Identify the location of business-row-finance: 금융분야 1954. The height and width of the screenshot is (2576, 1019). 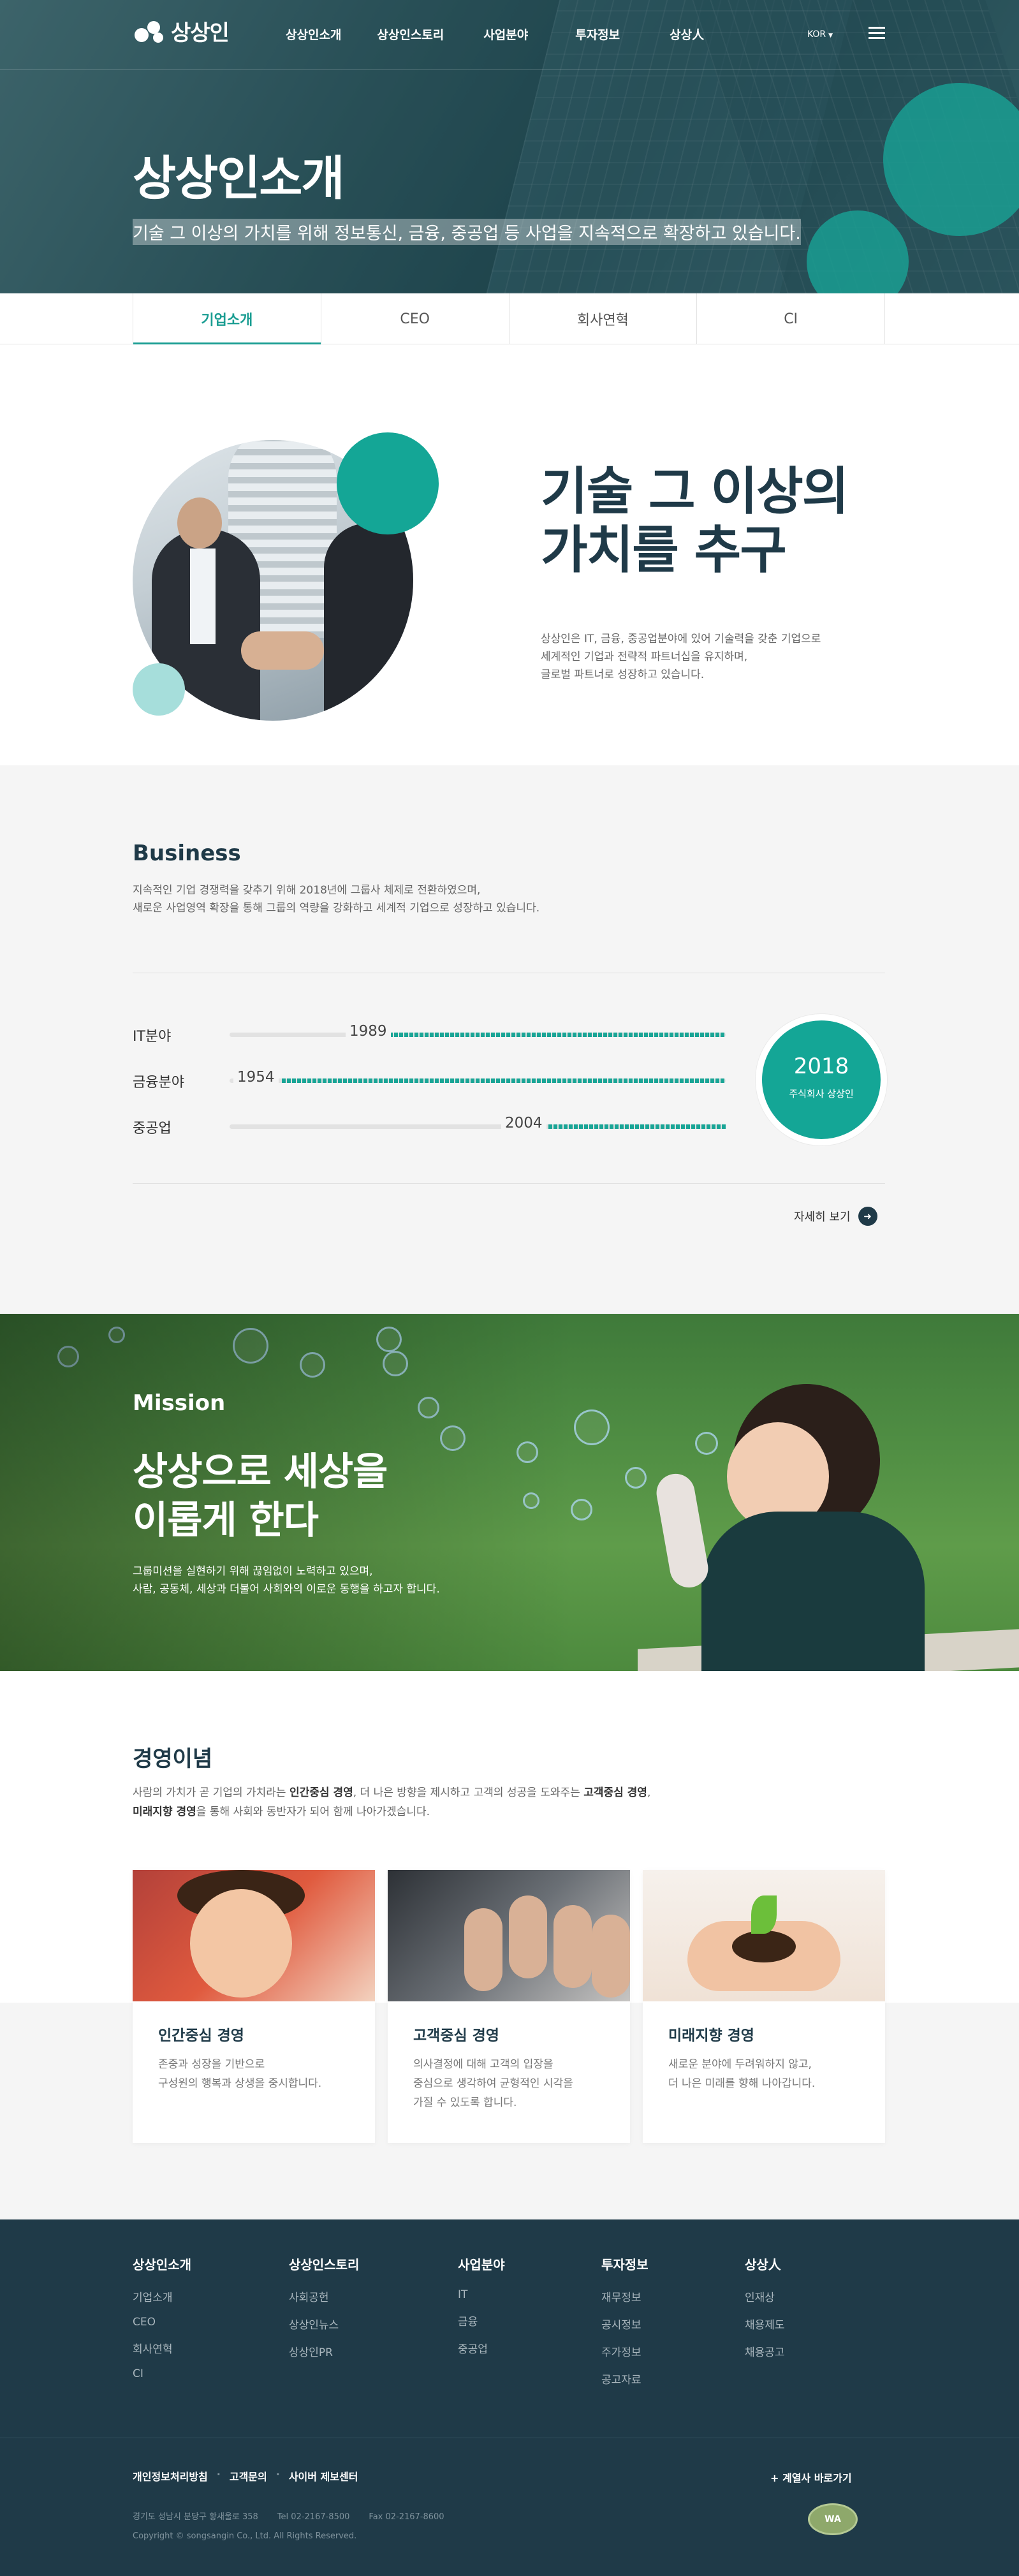
(430, 1080).